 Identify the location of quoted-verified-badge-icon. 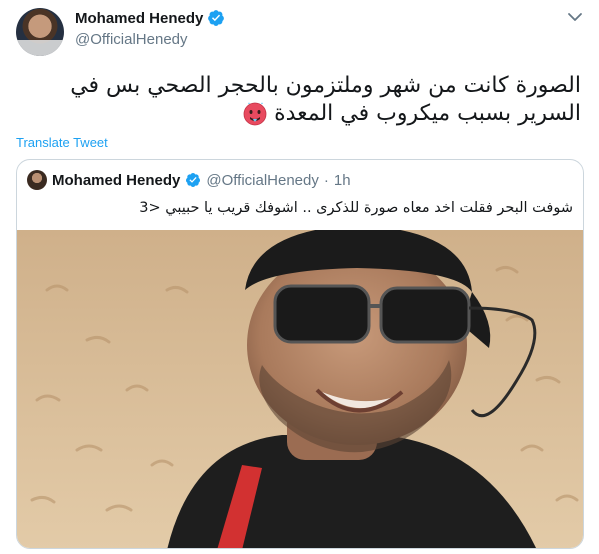
(193, 180).